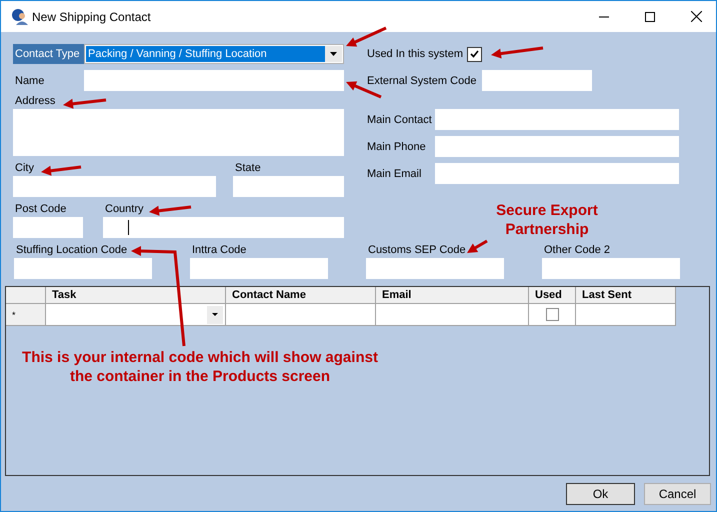 This screenshot has height=512, width=717. What do you see at coordinates (696, 16) in the screenshot?
I see `close-icon` at bounding box center [696, 16].